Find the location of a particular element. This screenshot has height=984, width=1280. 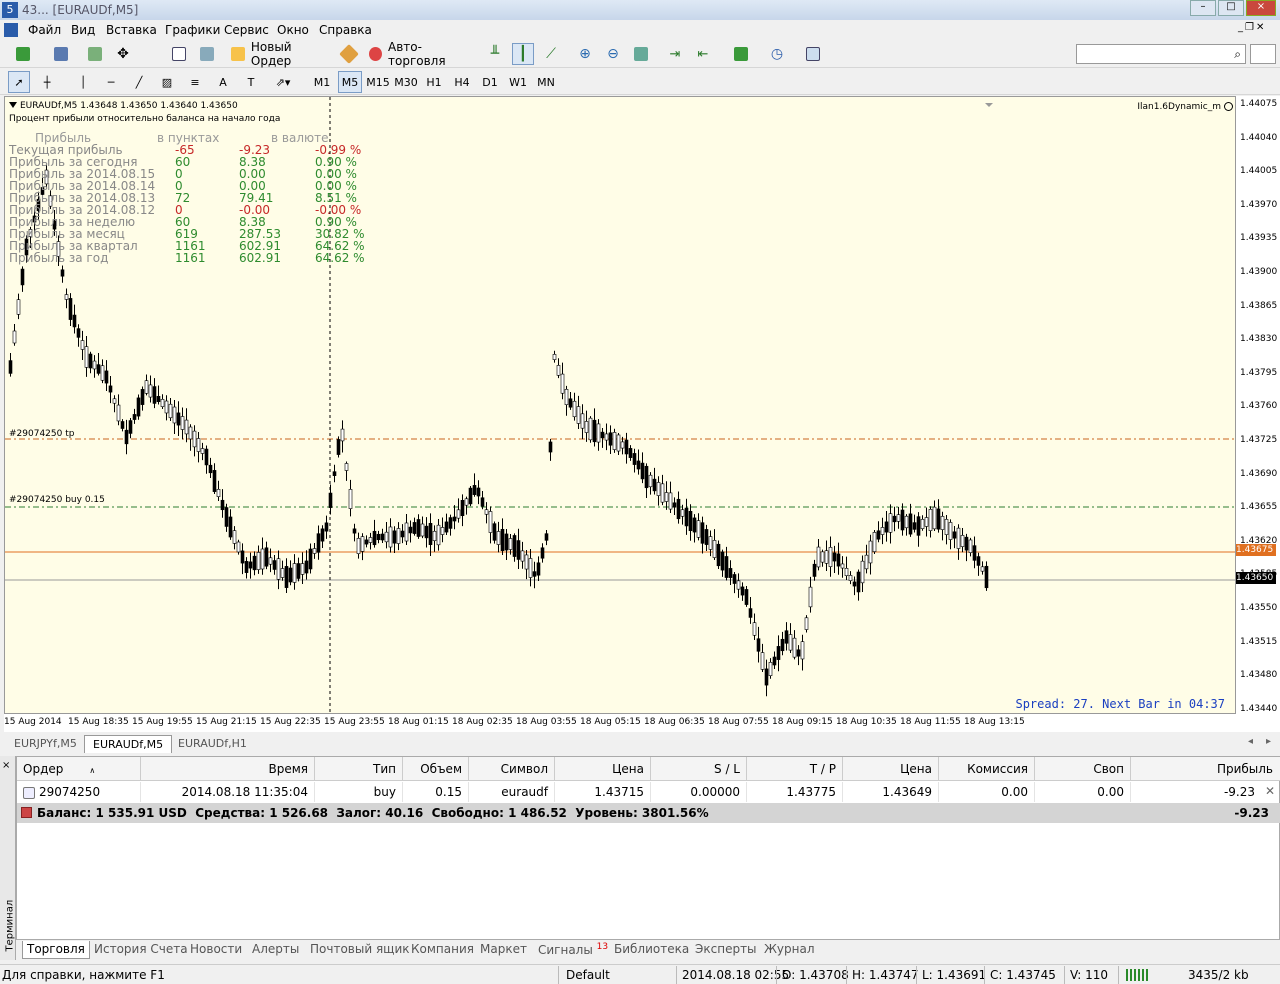

navigator-button: ✥ is located at coordinates (123, 54).